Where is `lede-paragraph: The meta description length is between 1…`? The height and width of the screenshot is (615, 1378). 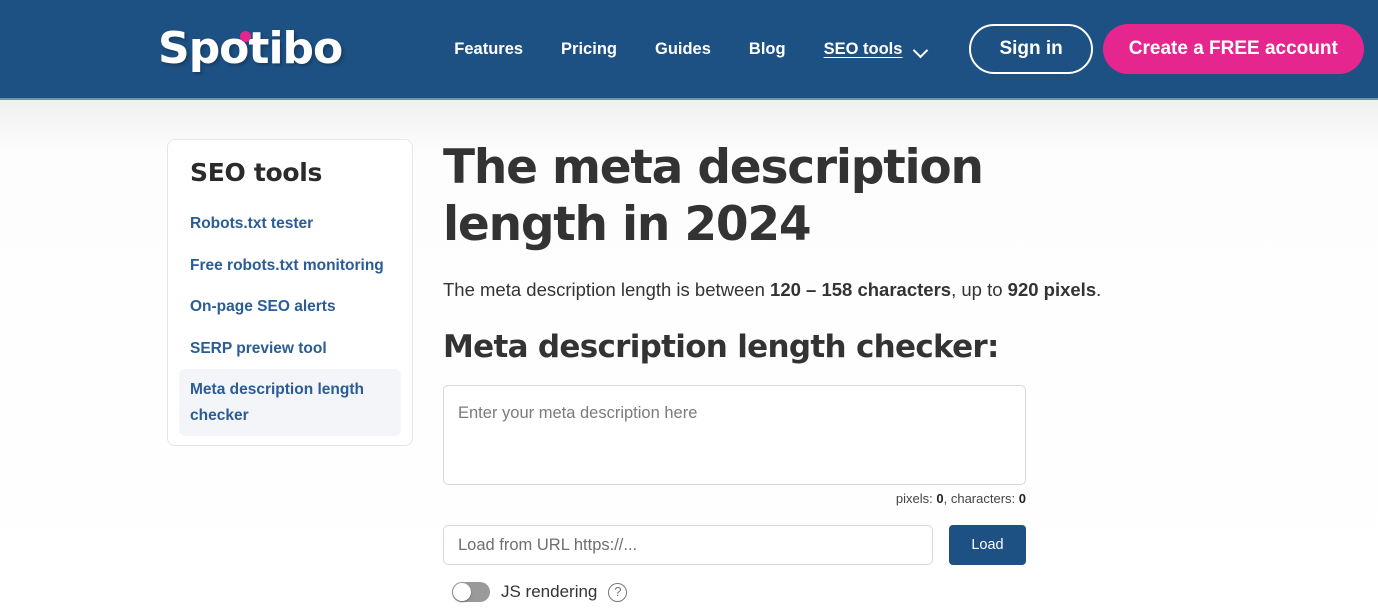
lede-paragraph: The meta description length is between 1… is located at coordinates (773, 290).